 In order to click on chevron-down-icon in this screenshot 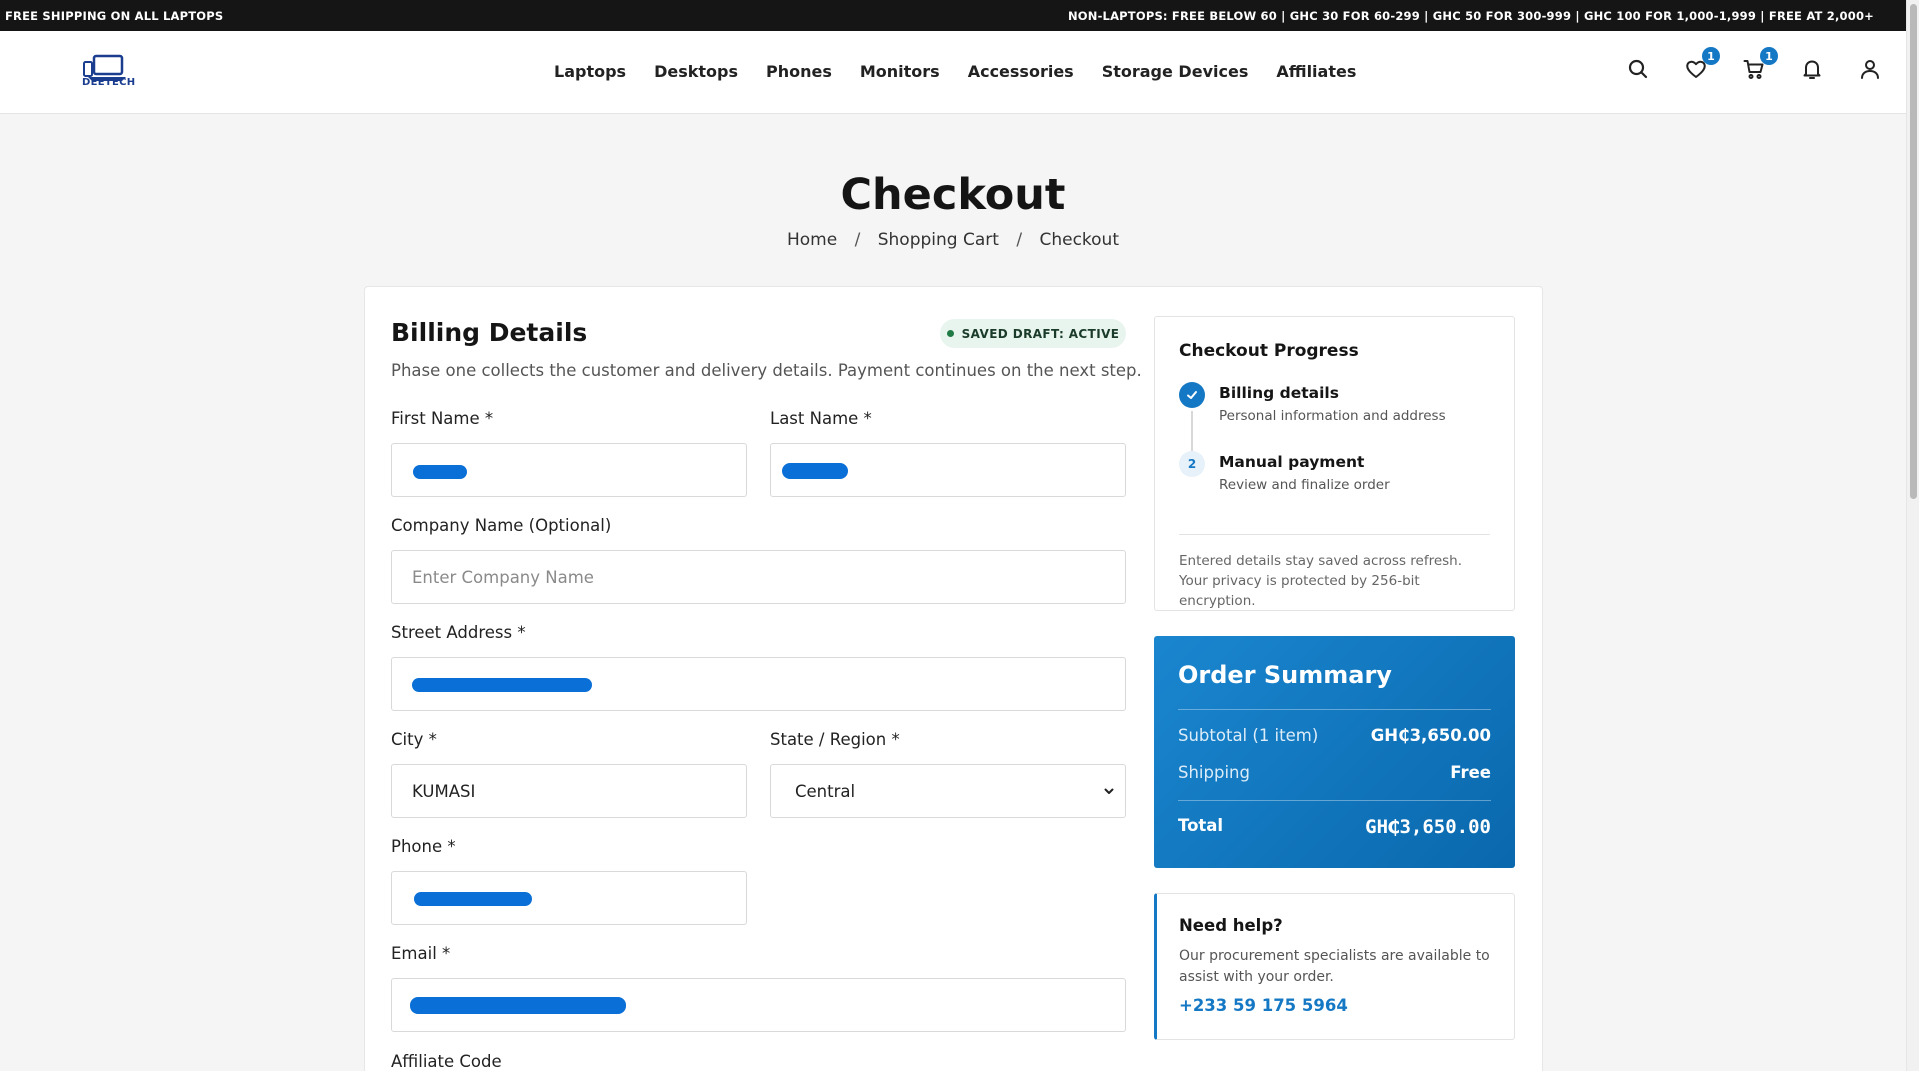, I will do `click(1109, 791)`.